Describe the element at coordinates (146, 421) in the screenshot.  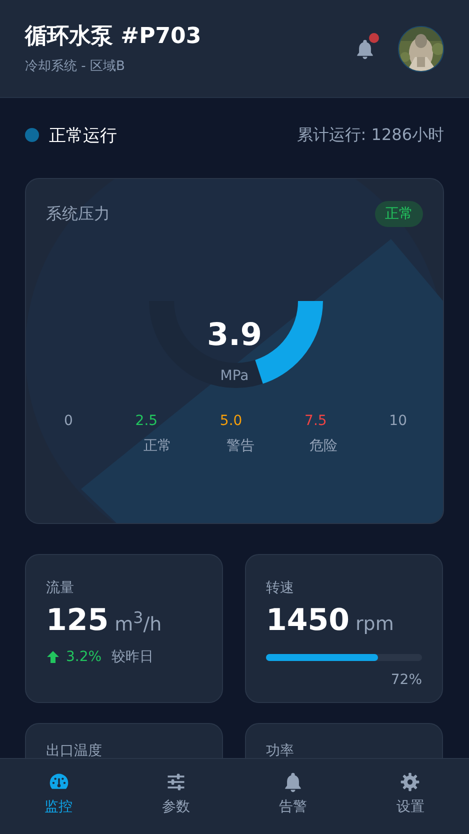
I see `scale-label: 2.5` at that location.